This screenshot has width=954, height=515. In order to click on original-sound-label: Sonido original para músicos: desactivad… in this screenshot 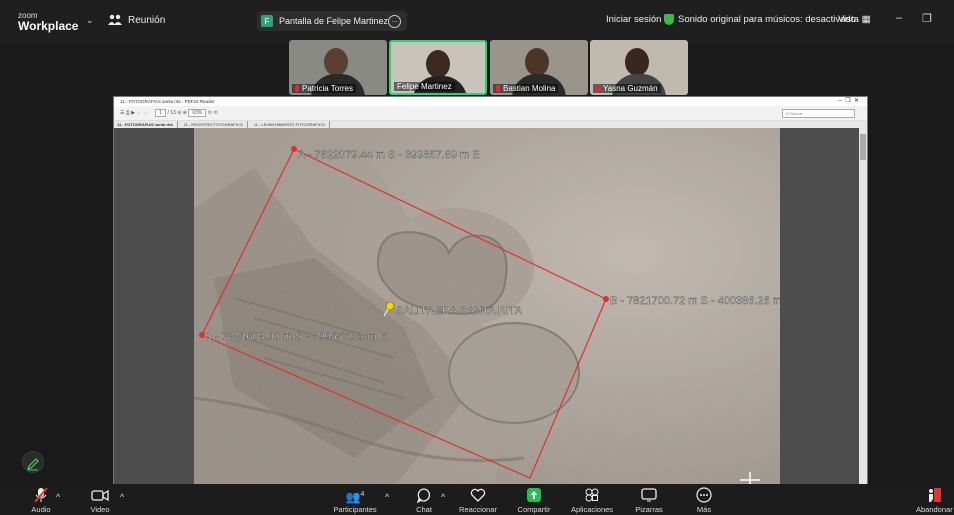, I will do `click(767, 20)`.